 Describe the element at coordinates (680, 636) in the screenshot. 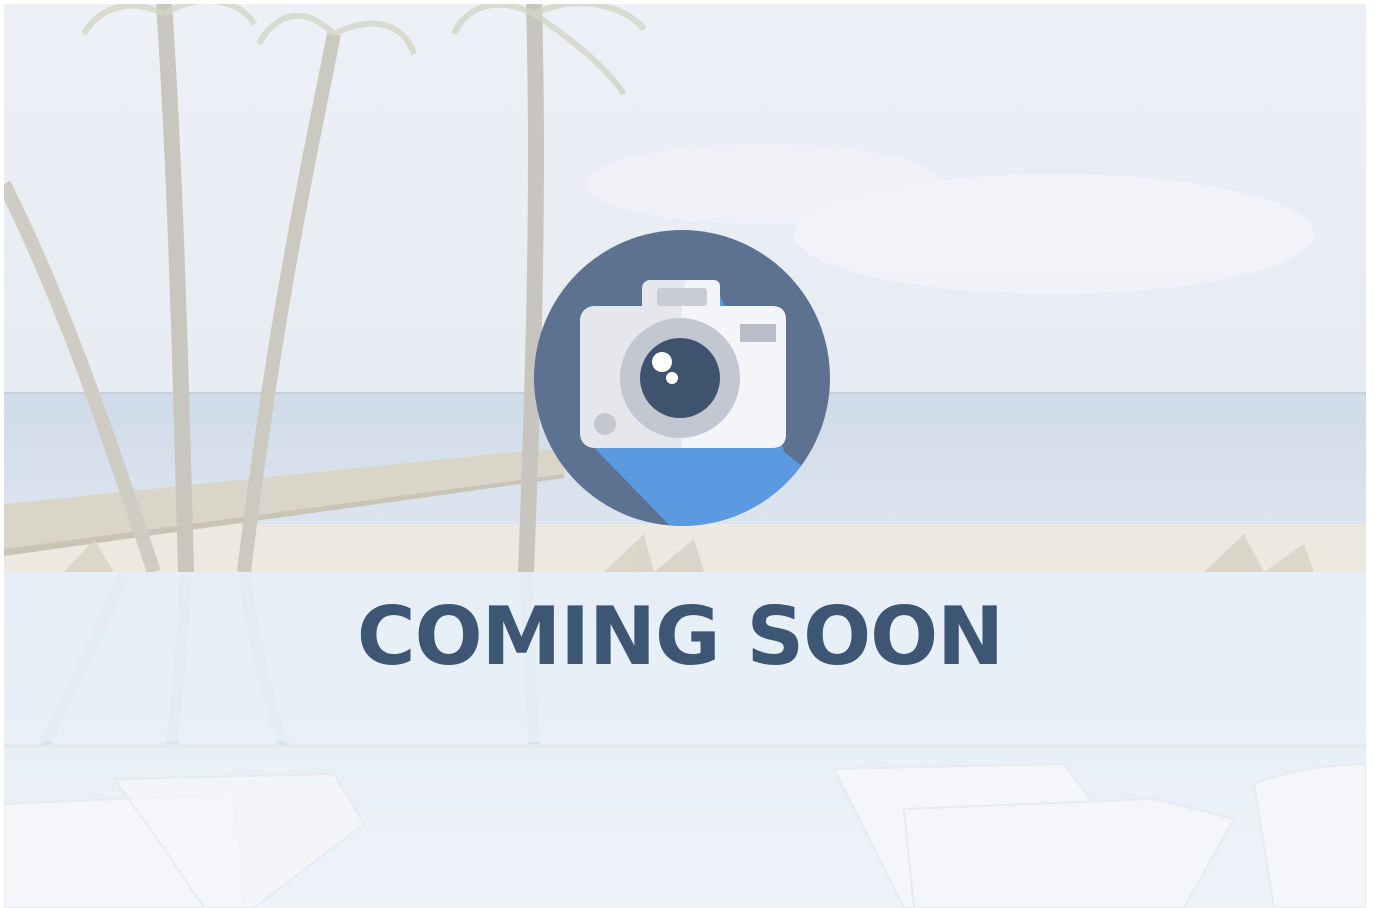

I see `coming-soon-title: COMING SOON` at that location.